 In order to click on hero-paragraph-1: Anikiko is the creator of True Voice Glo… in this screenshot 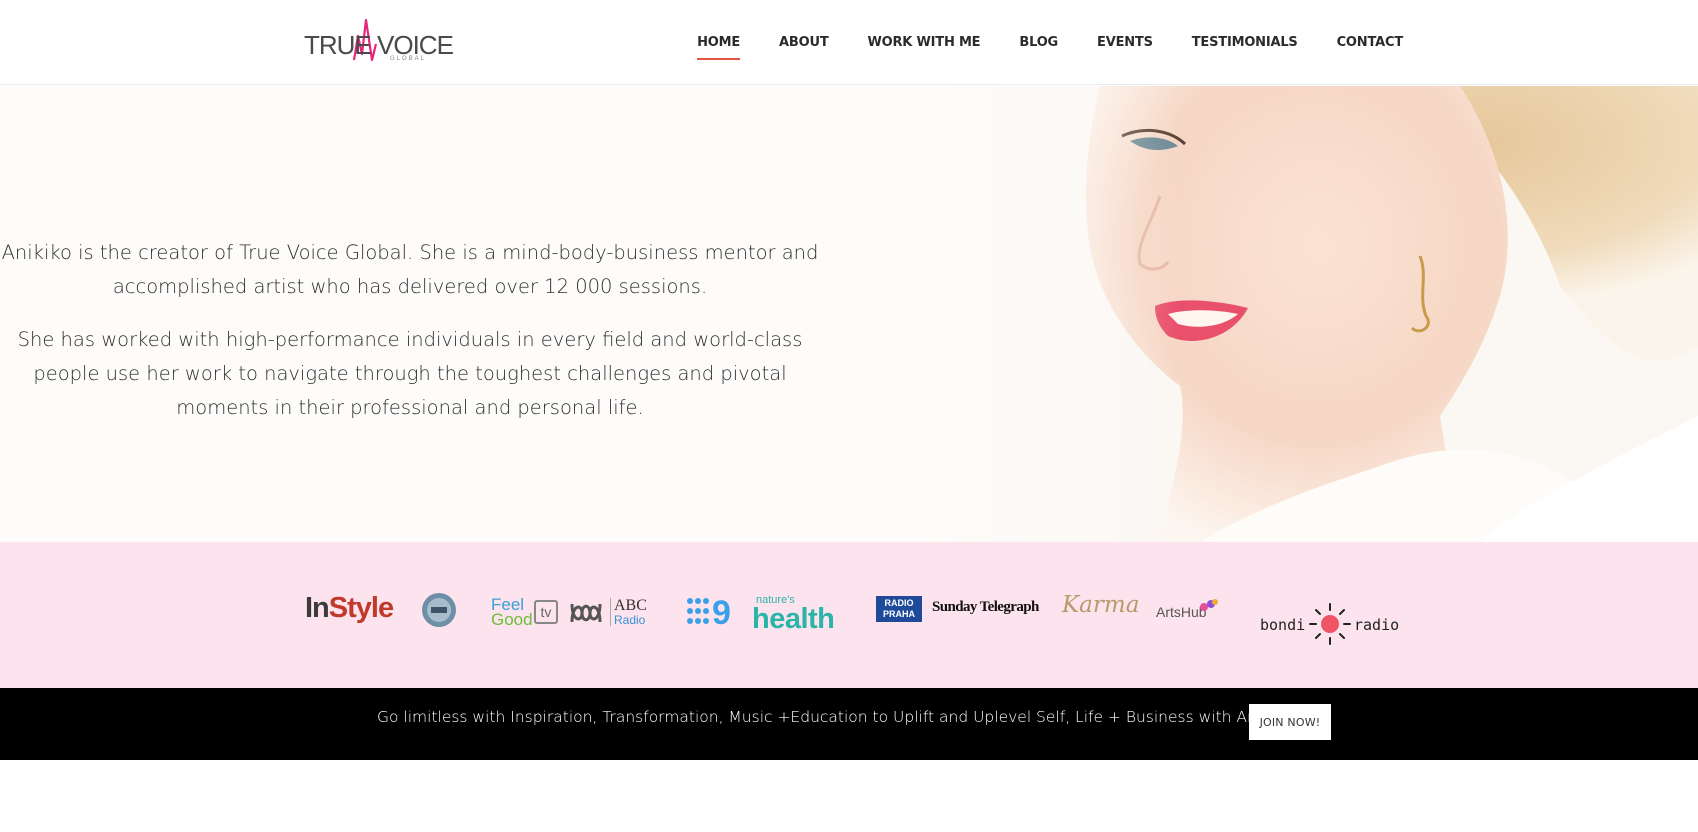, I will do `click(410, 269)`.